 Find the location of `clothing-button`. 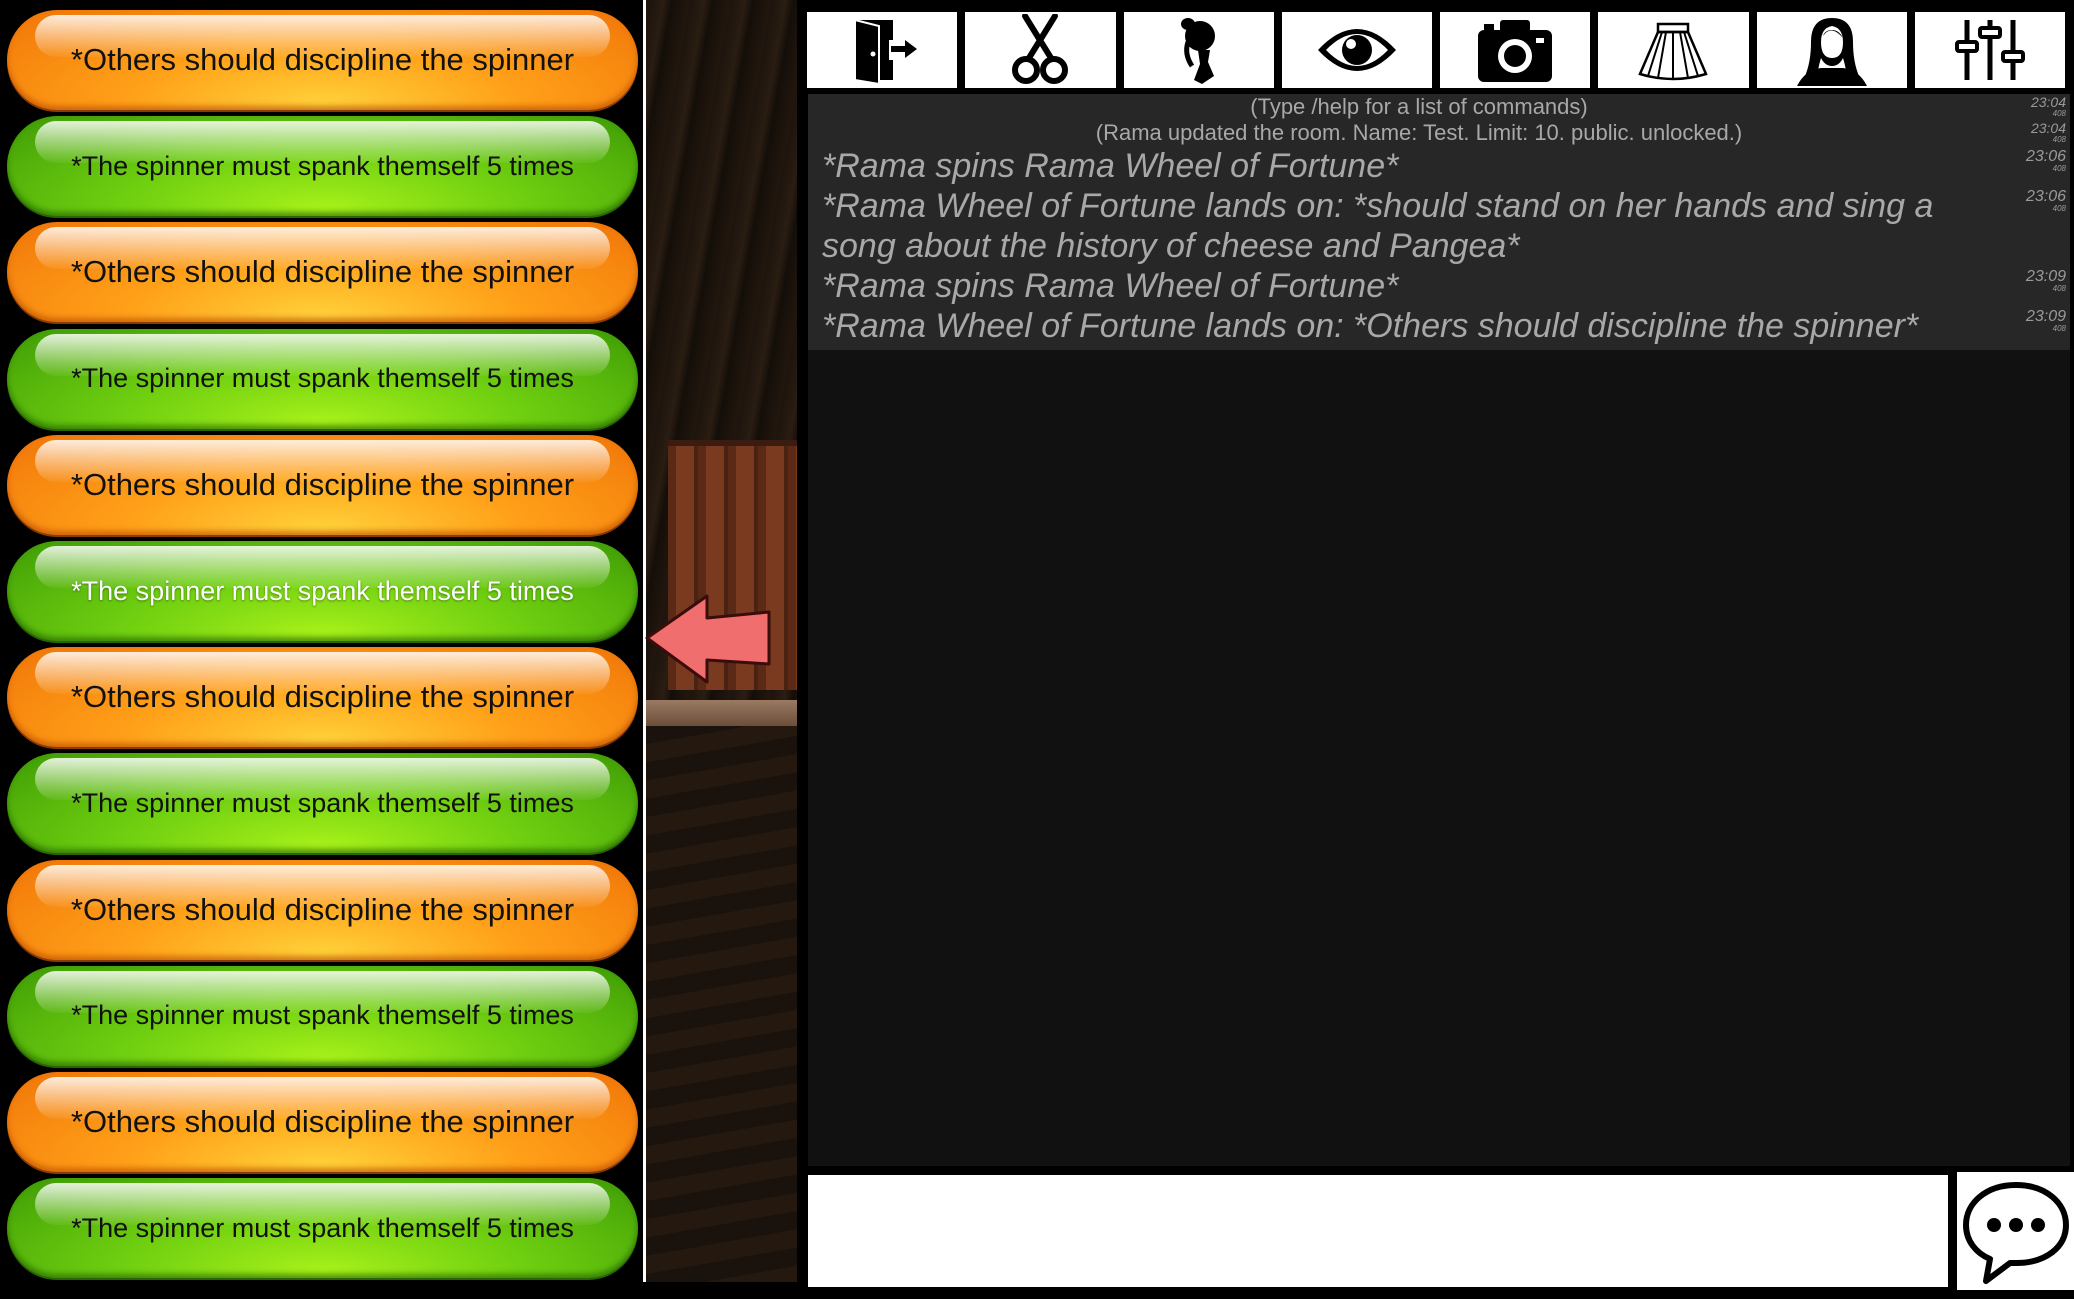

clothing-button is located at coordinates (1673, 50).